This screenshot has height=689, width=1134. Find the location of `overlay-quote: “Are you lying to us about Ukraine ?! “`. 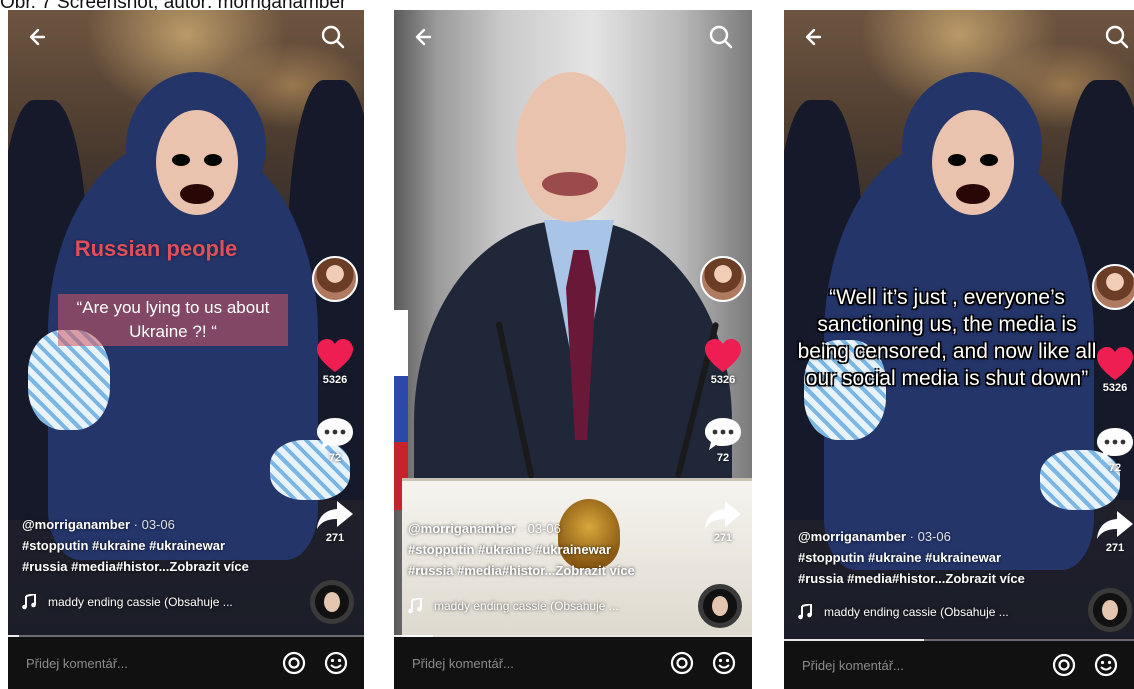

overlay-quote: “Are you lying to us about Ukraine ?! “ is located at coordinates (173, 320).